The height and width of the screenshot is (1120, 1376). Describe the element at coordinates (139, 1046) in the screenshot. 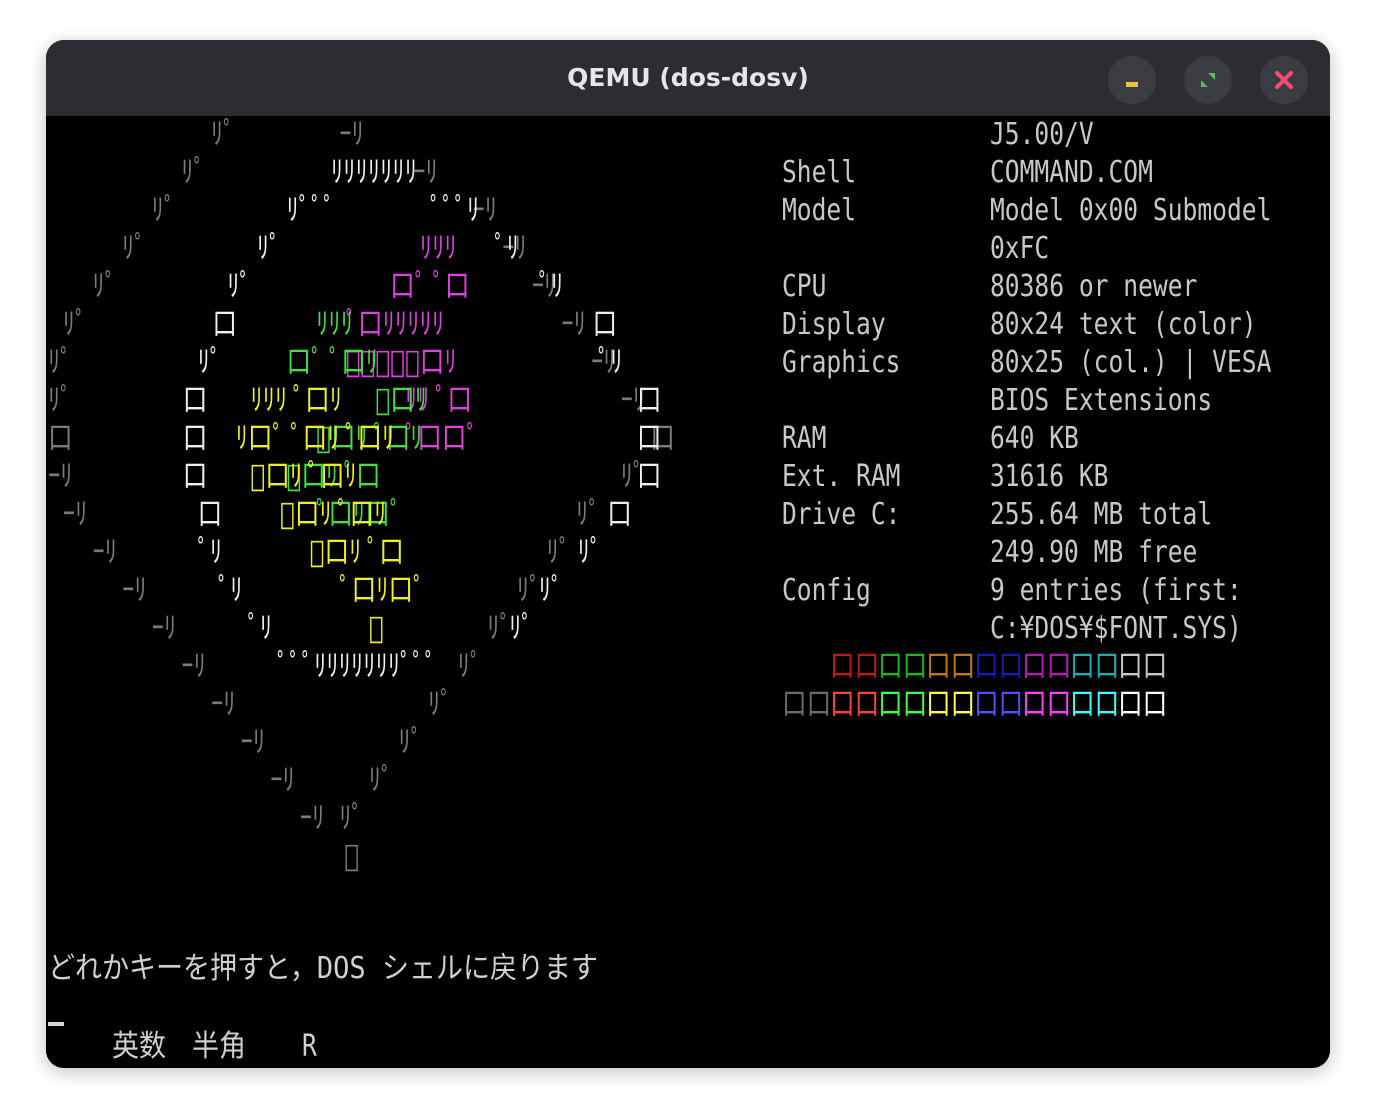

I see `ime-mode-alnum: 英数` at that location.